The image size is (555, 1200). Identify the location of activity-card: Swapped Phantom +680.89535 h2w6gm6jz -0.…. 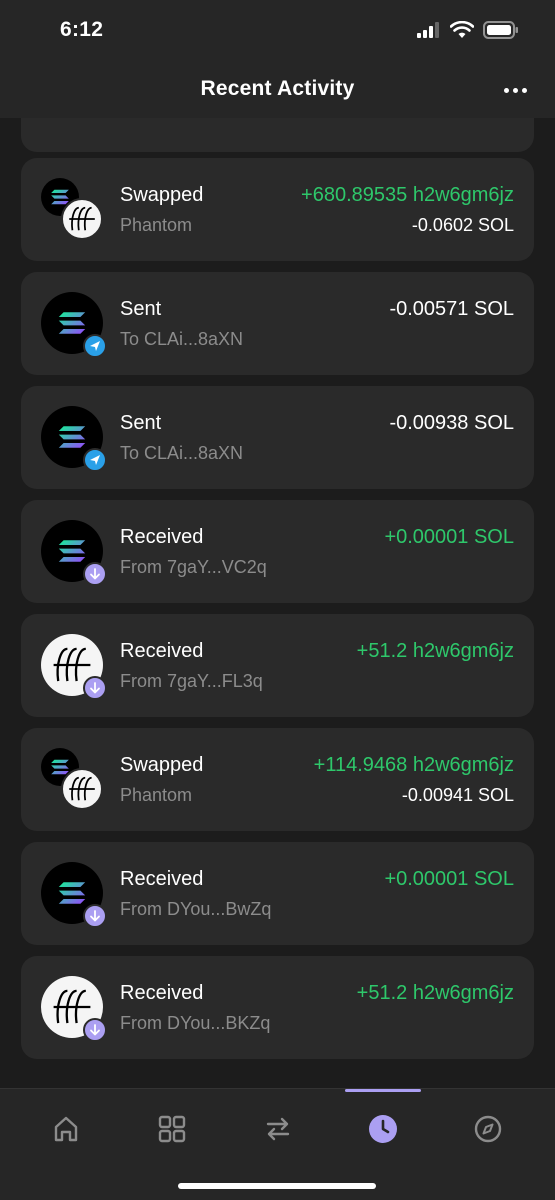
(277, 209).